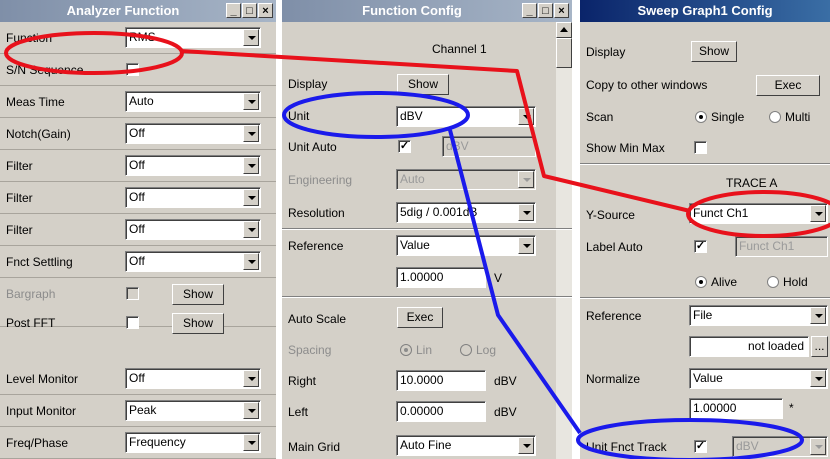  What do you see at coordinates (420, 317) in the screenshot?
I see `autoscale-exec-button: Exec` at bounding box center [420, 317].